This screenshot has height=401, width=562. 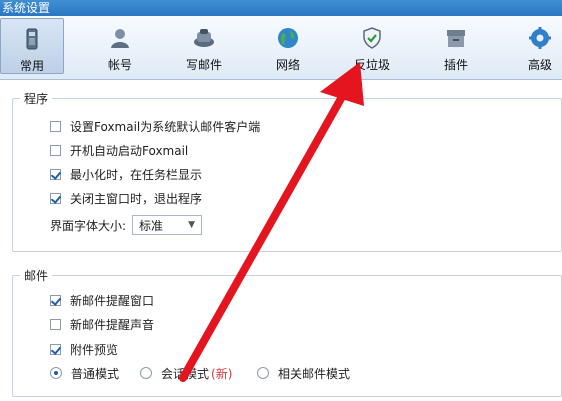 I want to click on option-label: 开机自动启动Foxmail, so click(x=129, y=150).